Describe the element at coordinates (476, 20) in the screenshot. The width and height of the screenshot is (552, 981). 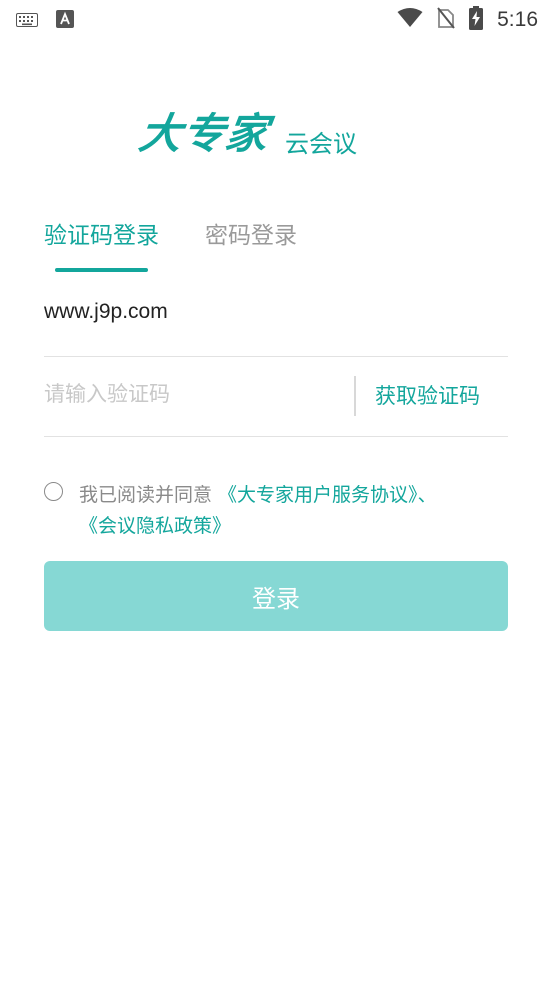
I see `battery-charging-icon` at that location.